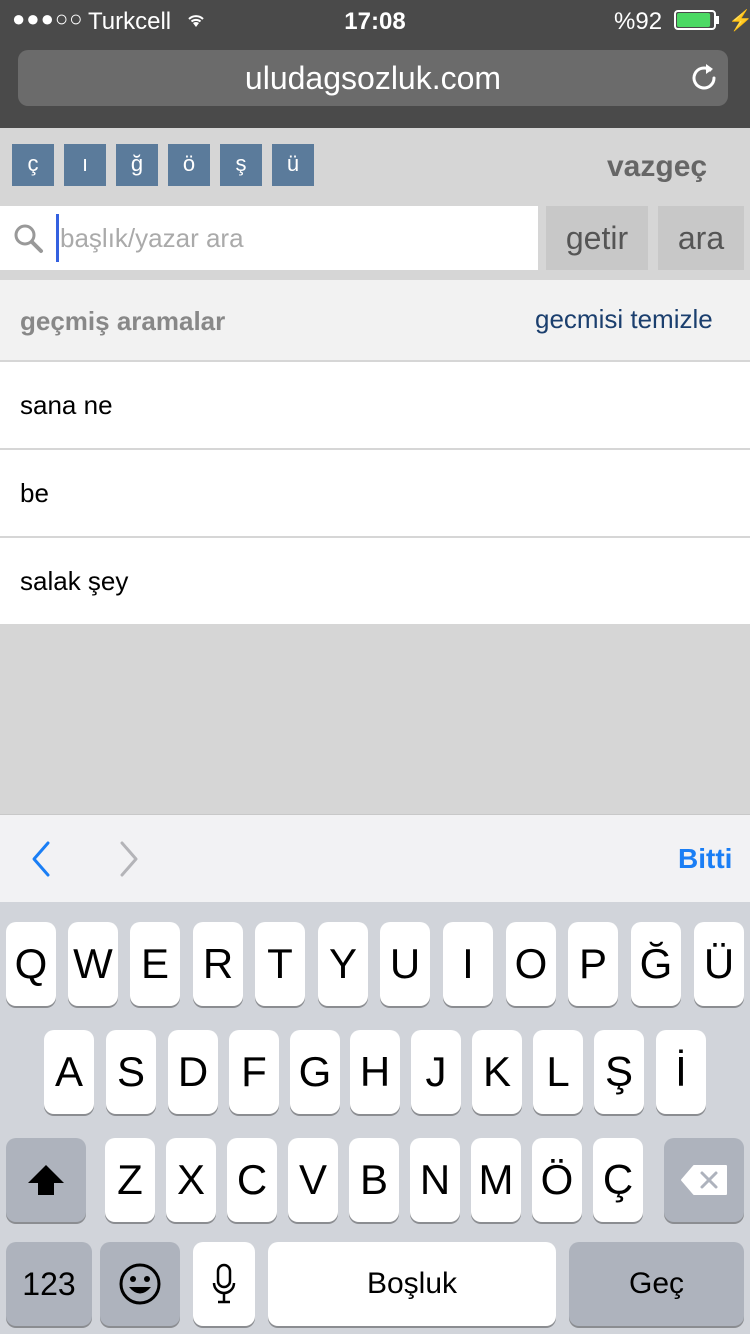 The width and height of the screenshot is (750, 1334). What do you see at coordinates (618, 1180) in the screenshot?
I see `key-c-cedilla: Ç` at bounding box center [618, 1180].